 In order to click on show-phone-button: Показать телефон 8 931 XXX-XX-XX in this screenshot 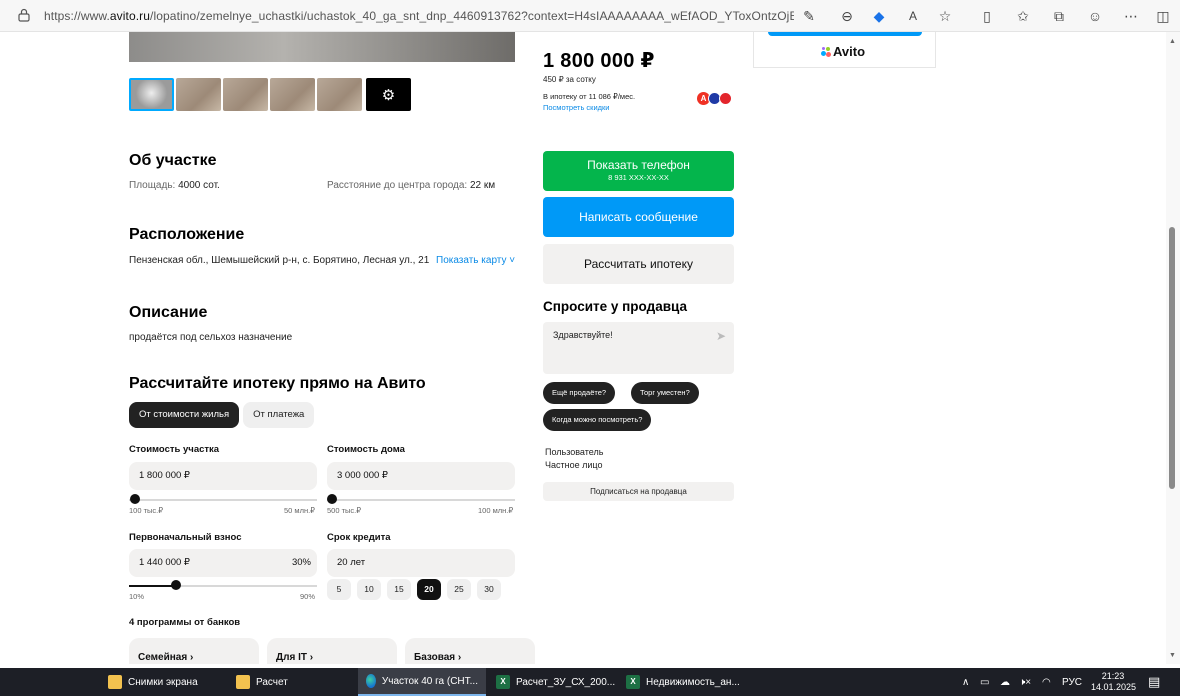, I will do `click(638, 171)`.